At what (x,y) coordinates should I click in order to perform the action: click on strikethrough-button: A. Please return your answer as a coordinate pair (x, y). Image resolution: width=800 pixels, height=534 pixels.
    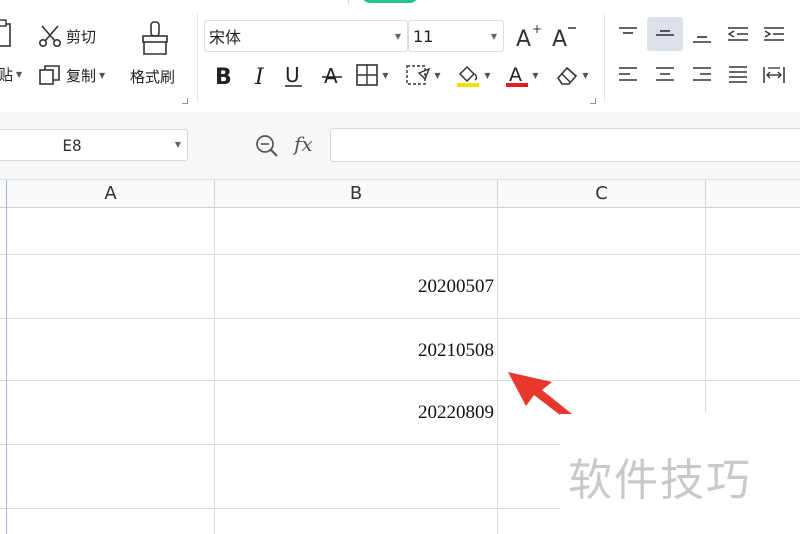
    Looking at the image, I should click on (332, 75).